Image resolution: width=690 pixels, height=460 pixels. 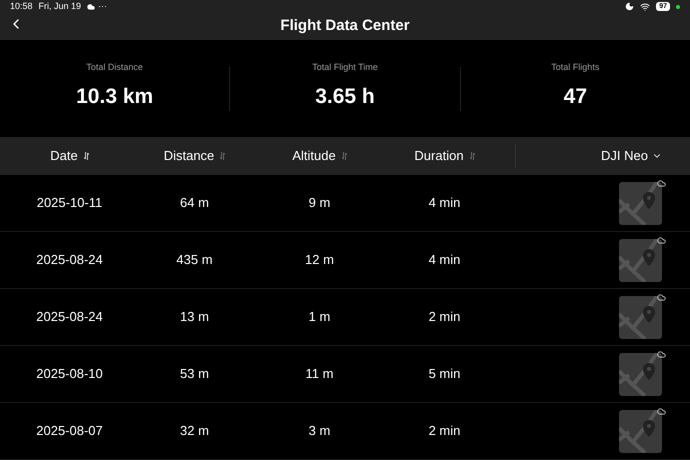 I want to click on page-title: Flight Data Center, so click(x=345, y=26).